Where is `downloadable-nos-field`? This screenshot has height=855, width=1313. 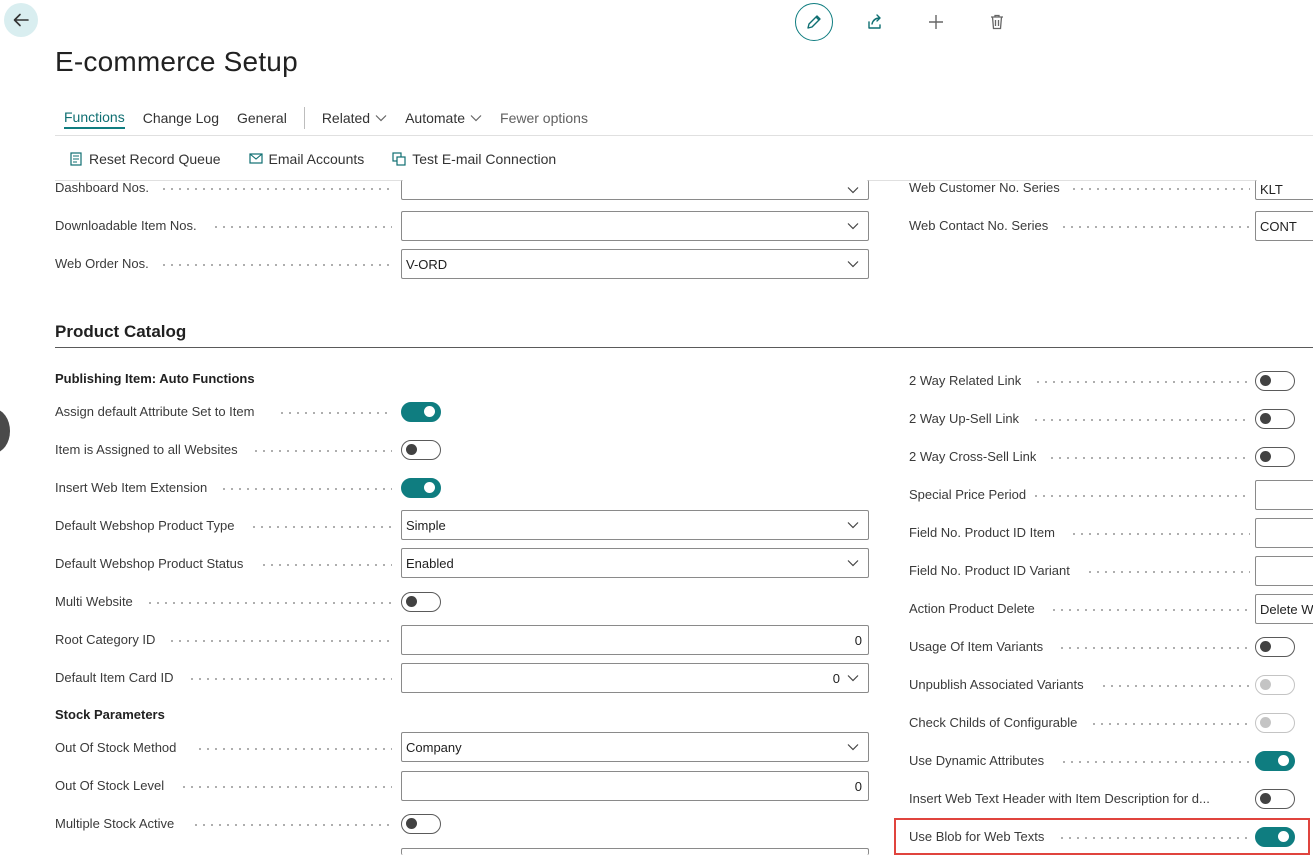 downloadable-nos-field is located at coordinates (635, 226).